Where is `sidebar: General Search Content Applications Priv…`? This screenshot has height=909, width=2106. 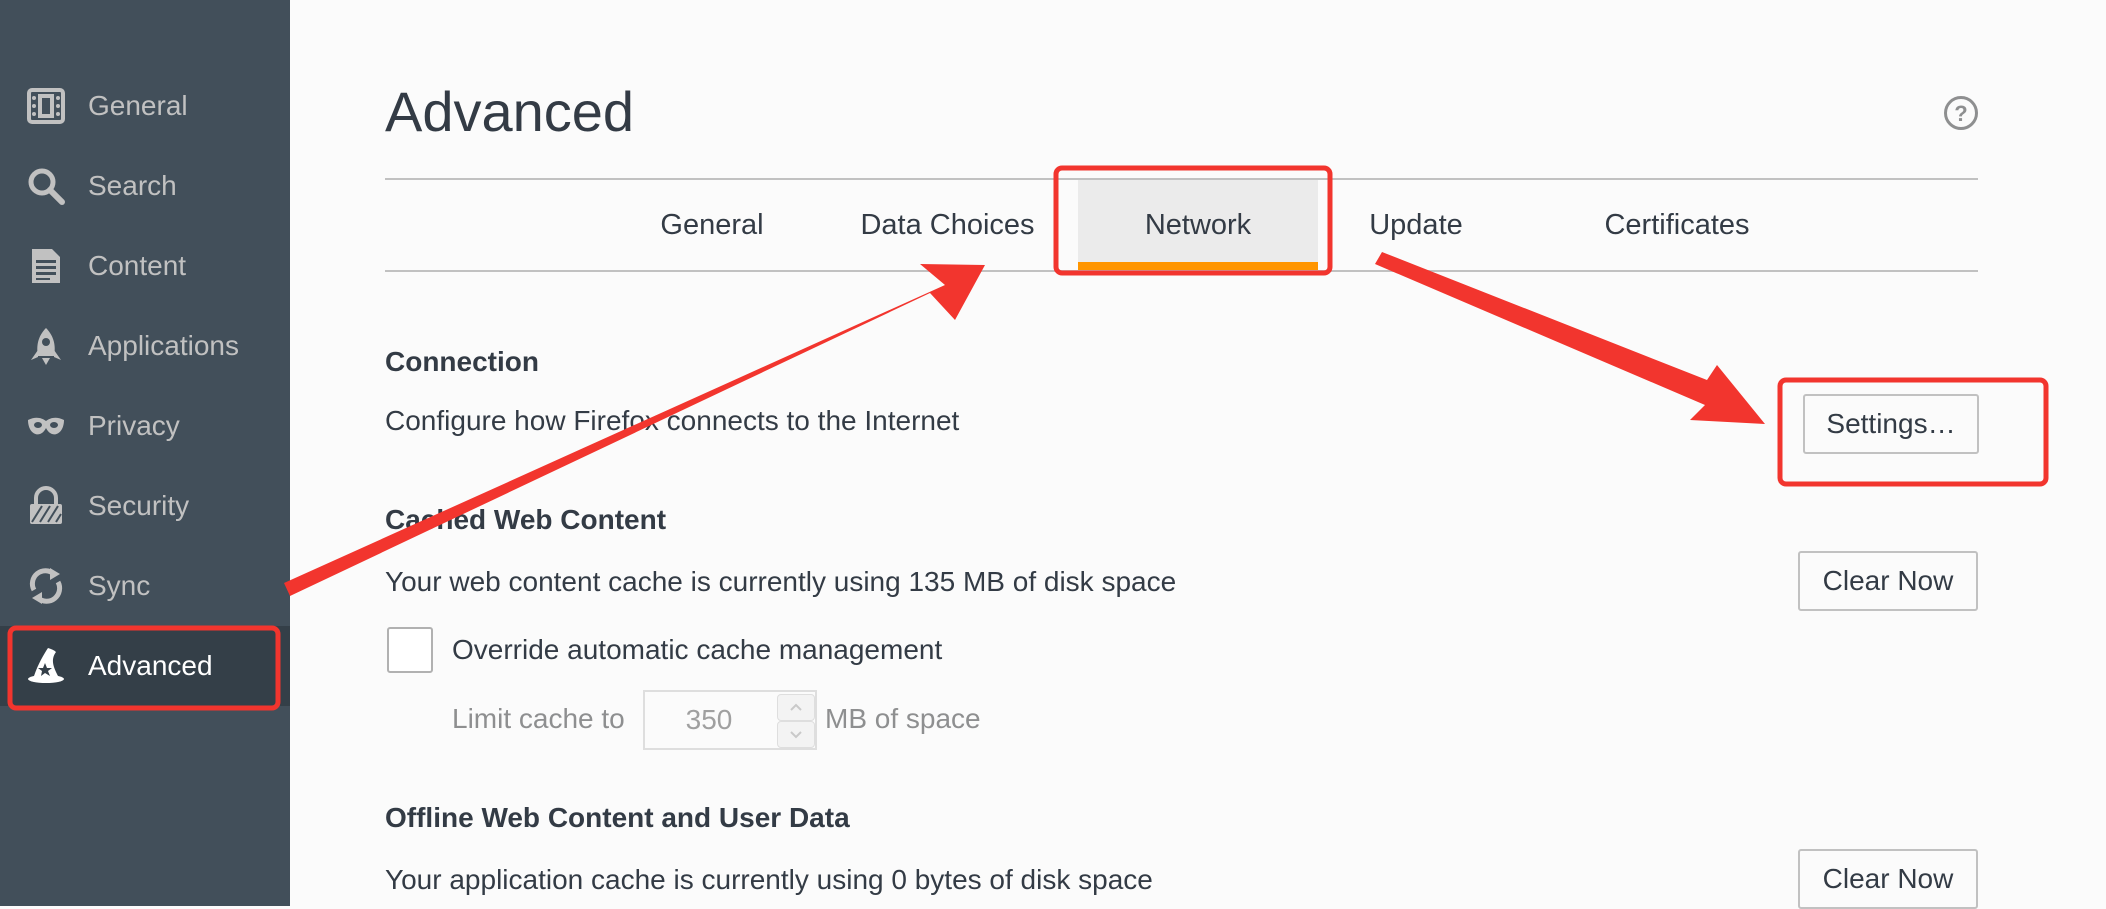 sidebar: General Search Content Applications Priv… is located at coordinates (145, 453).